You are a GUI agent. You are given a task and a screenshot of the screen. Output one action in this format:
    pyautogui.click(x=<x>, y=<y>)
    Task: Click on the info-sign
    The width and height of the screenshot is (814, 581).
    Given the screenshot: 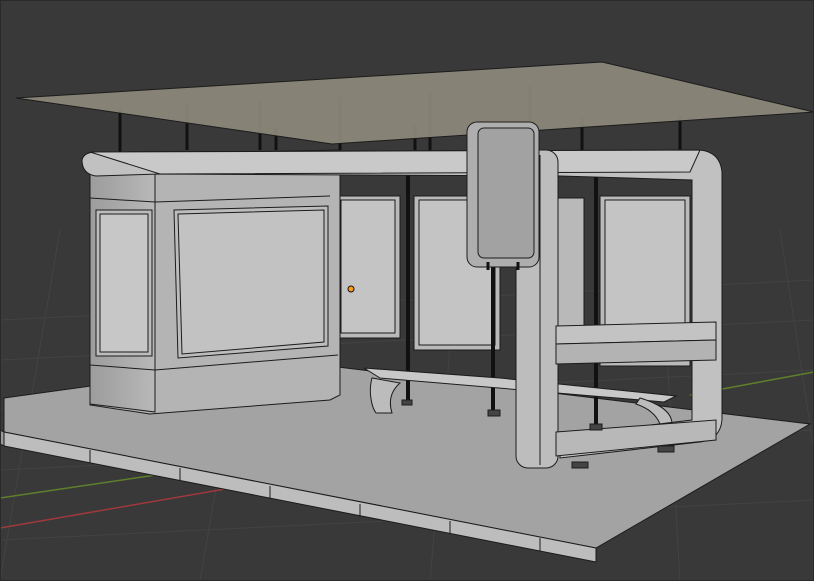 What is the action you would take?
    pyautogui.click(x=503, y=195)
    